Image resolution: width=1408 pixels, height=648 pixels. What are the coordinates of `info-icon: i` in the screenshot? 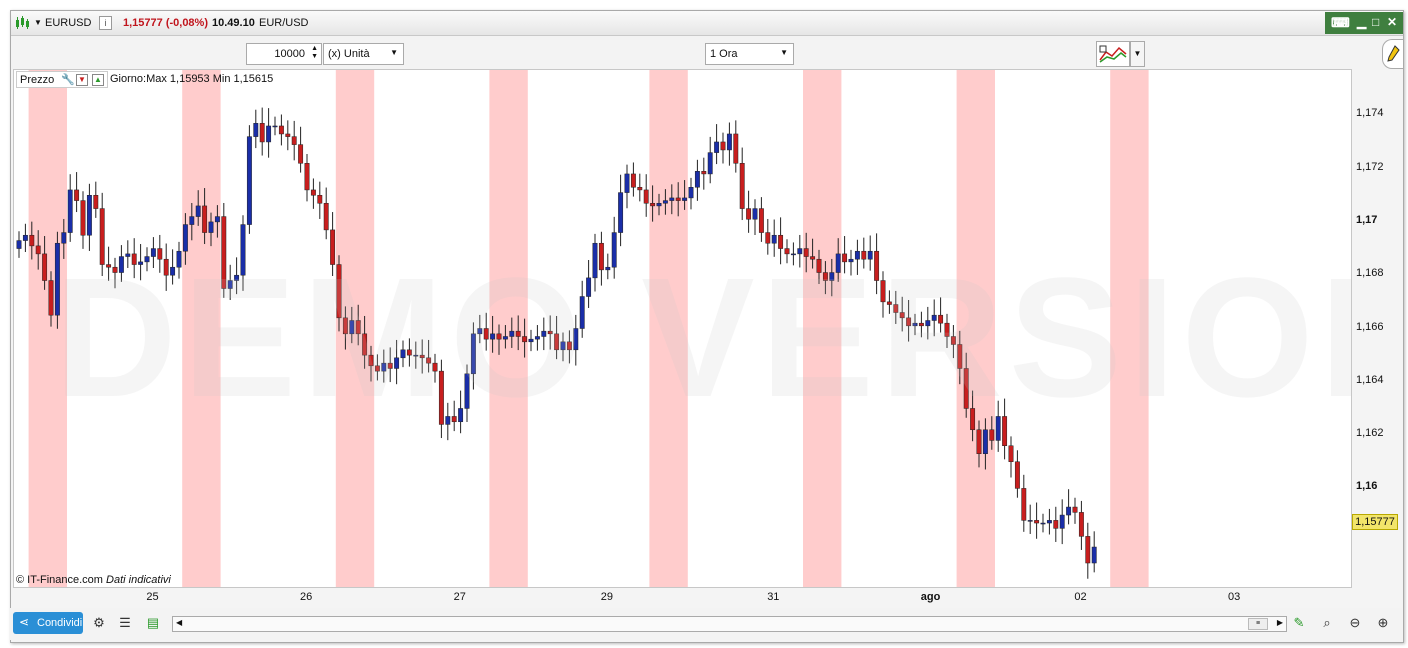 It's located at (105, 23).